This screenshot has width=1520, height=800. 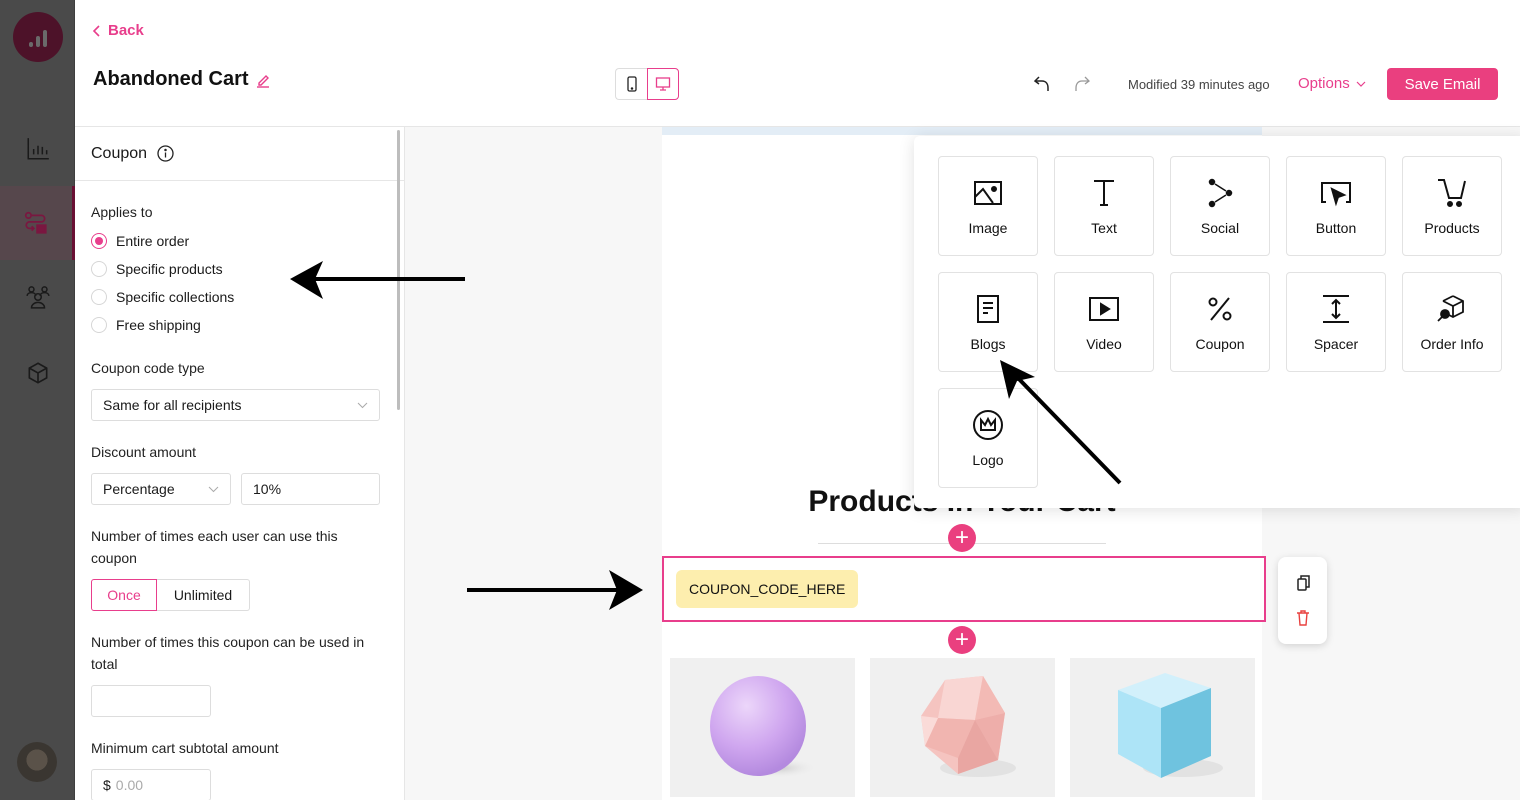 I want to click on rail-item-audience, so click(x=37, y=297).